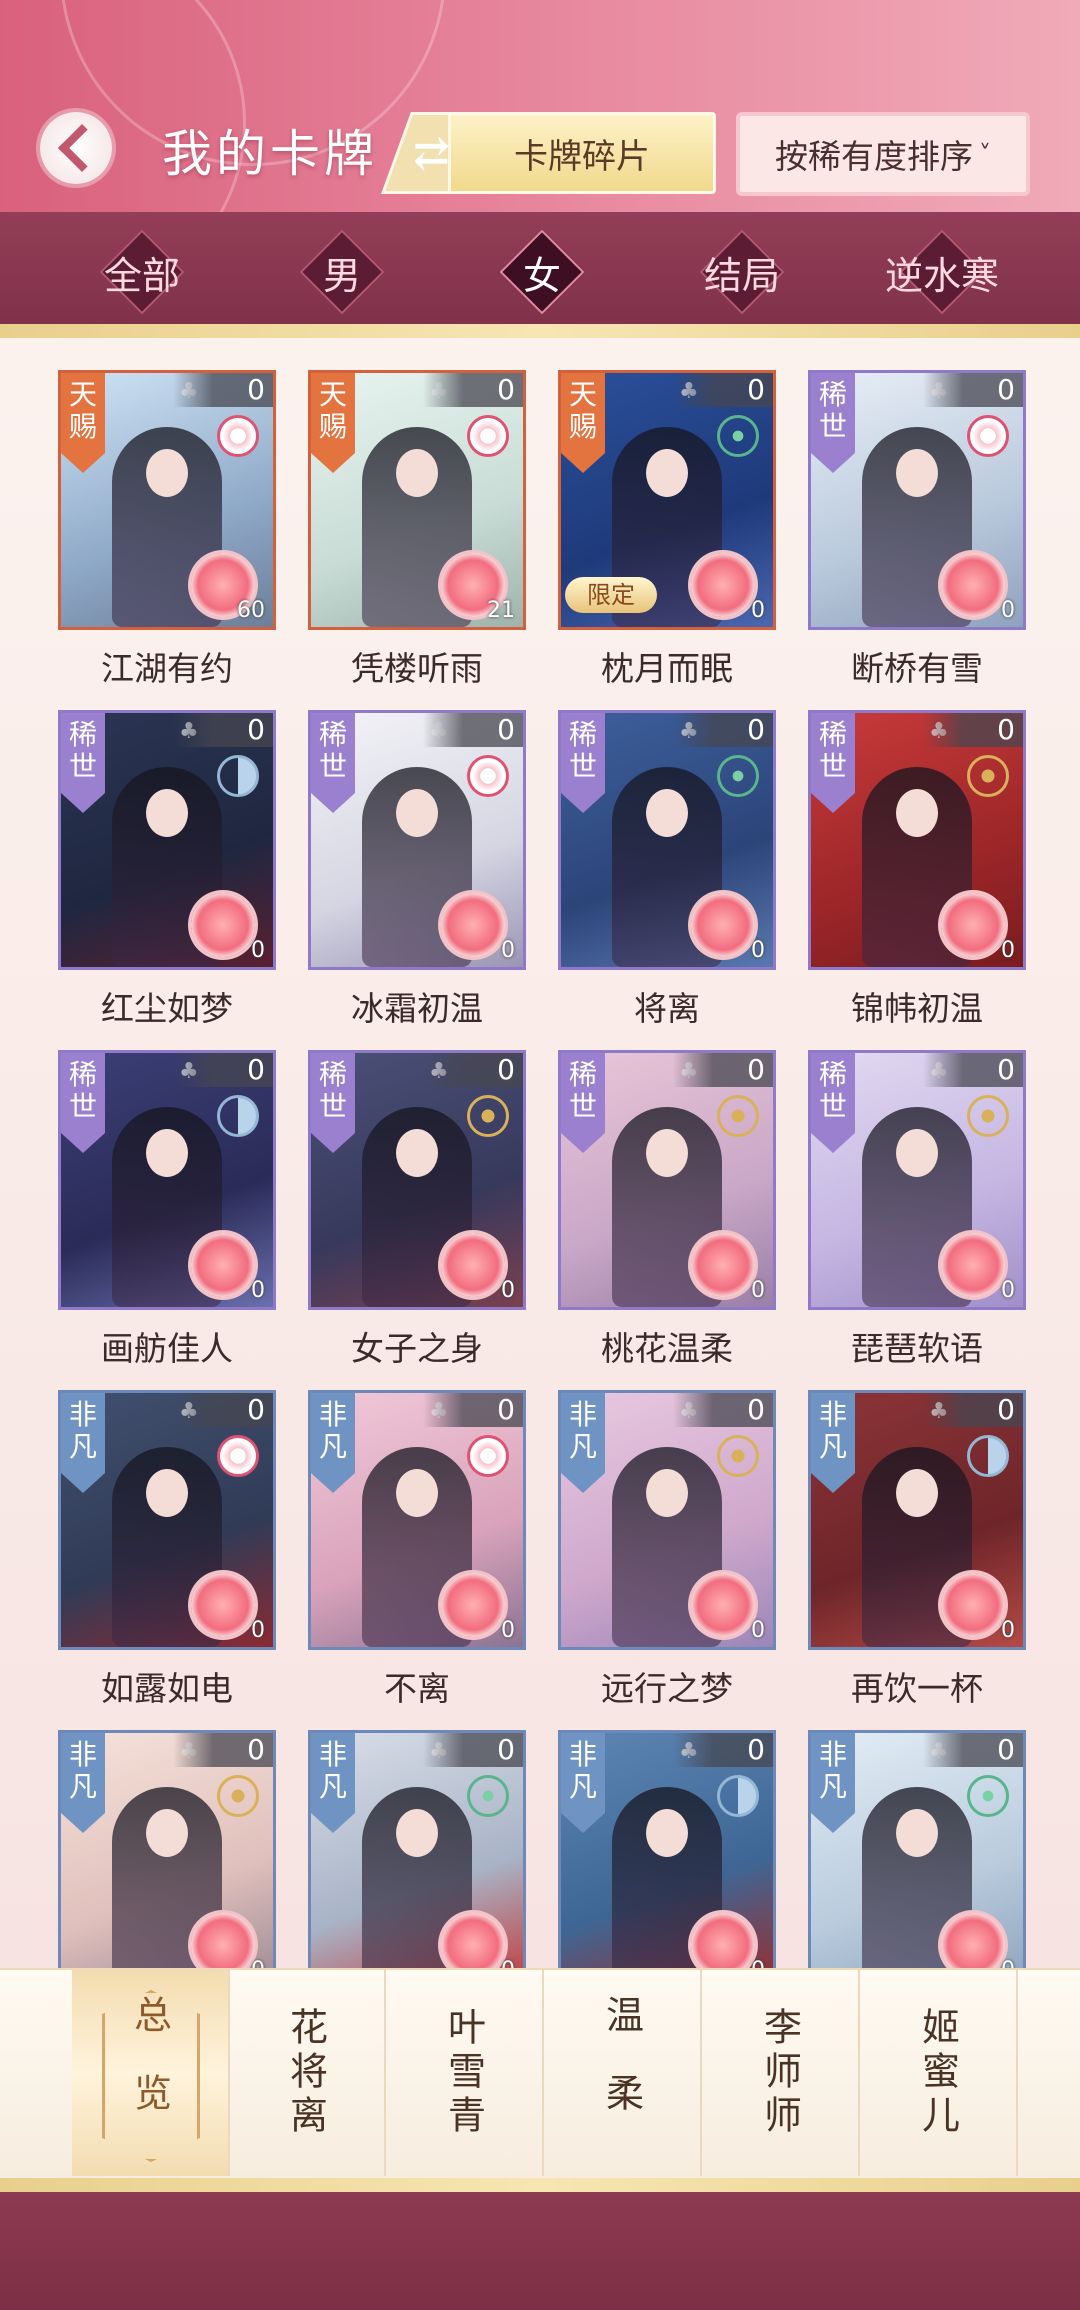 This screenshot has width=1080, height=2310. Describe the element at coordinates (417, 1348) in the screenshot. I see `card-name: 女子之身` at that location.